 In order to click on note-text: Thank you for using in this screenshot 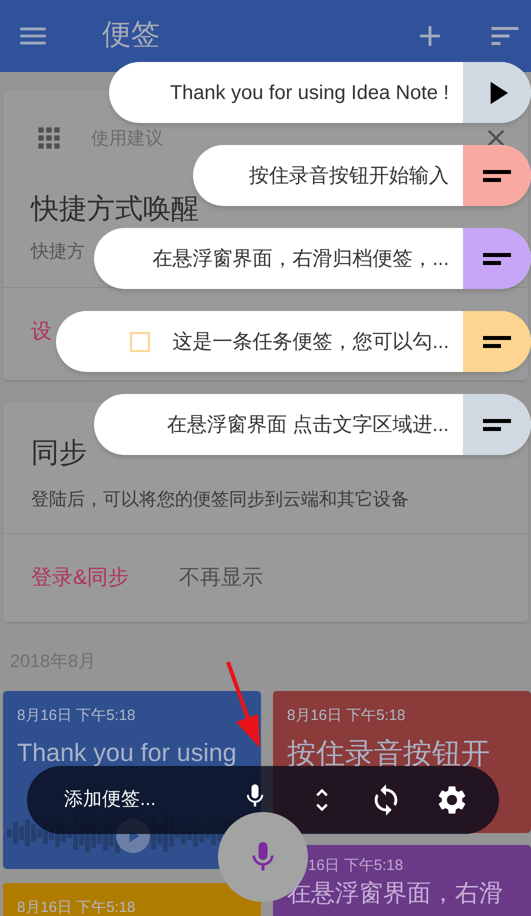, I will do `click(127, 753)`.